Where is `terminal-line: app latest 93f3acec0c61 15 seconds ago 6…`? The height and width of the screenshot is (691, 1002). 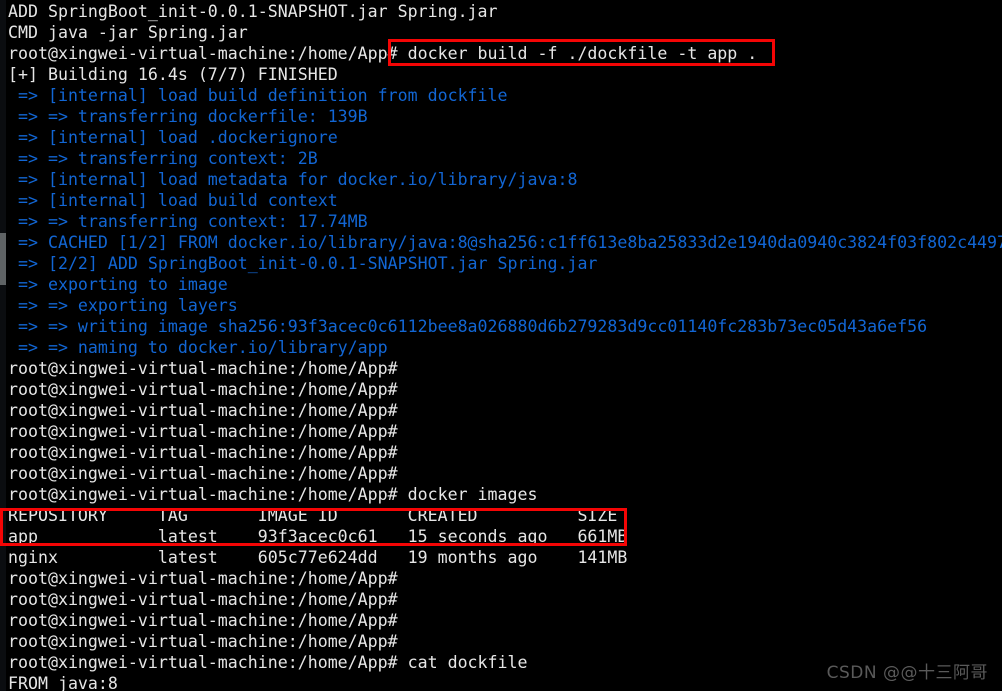
terminal-line: app latest 93f3acec0c61 15 seconds ago 6… is located at coordinates (318, 536).